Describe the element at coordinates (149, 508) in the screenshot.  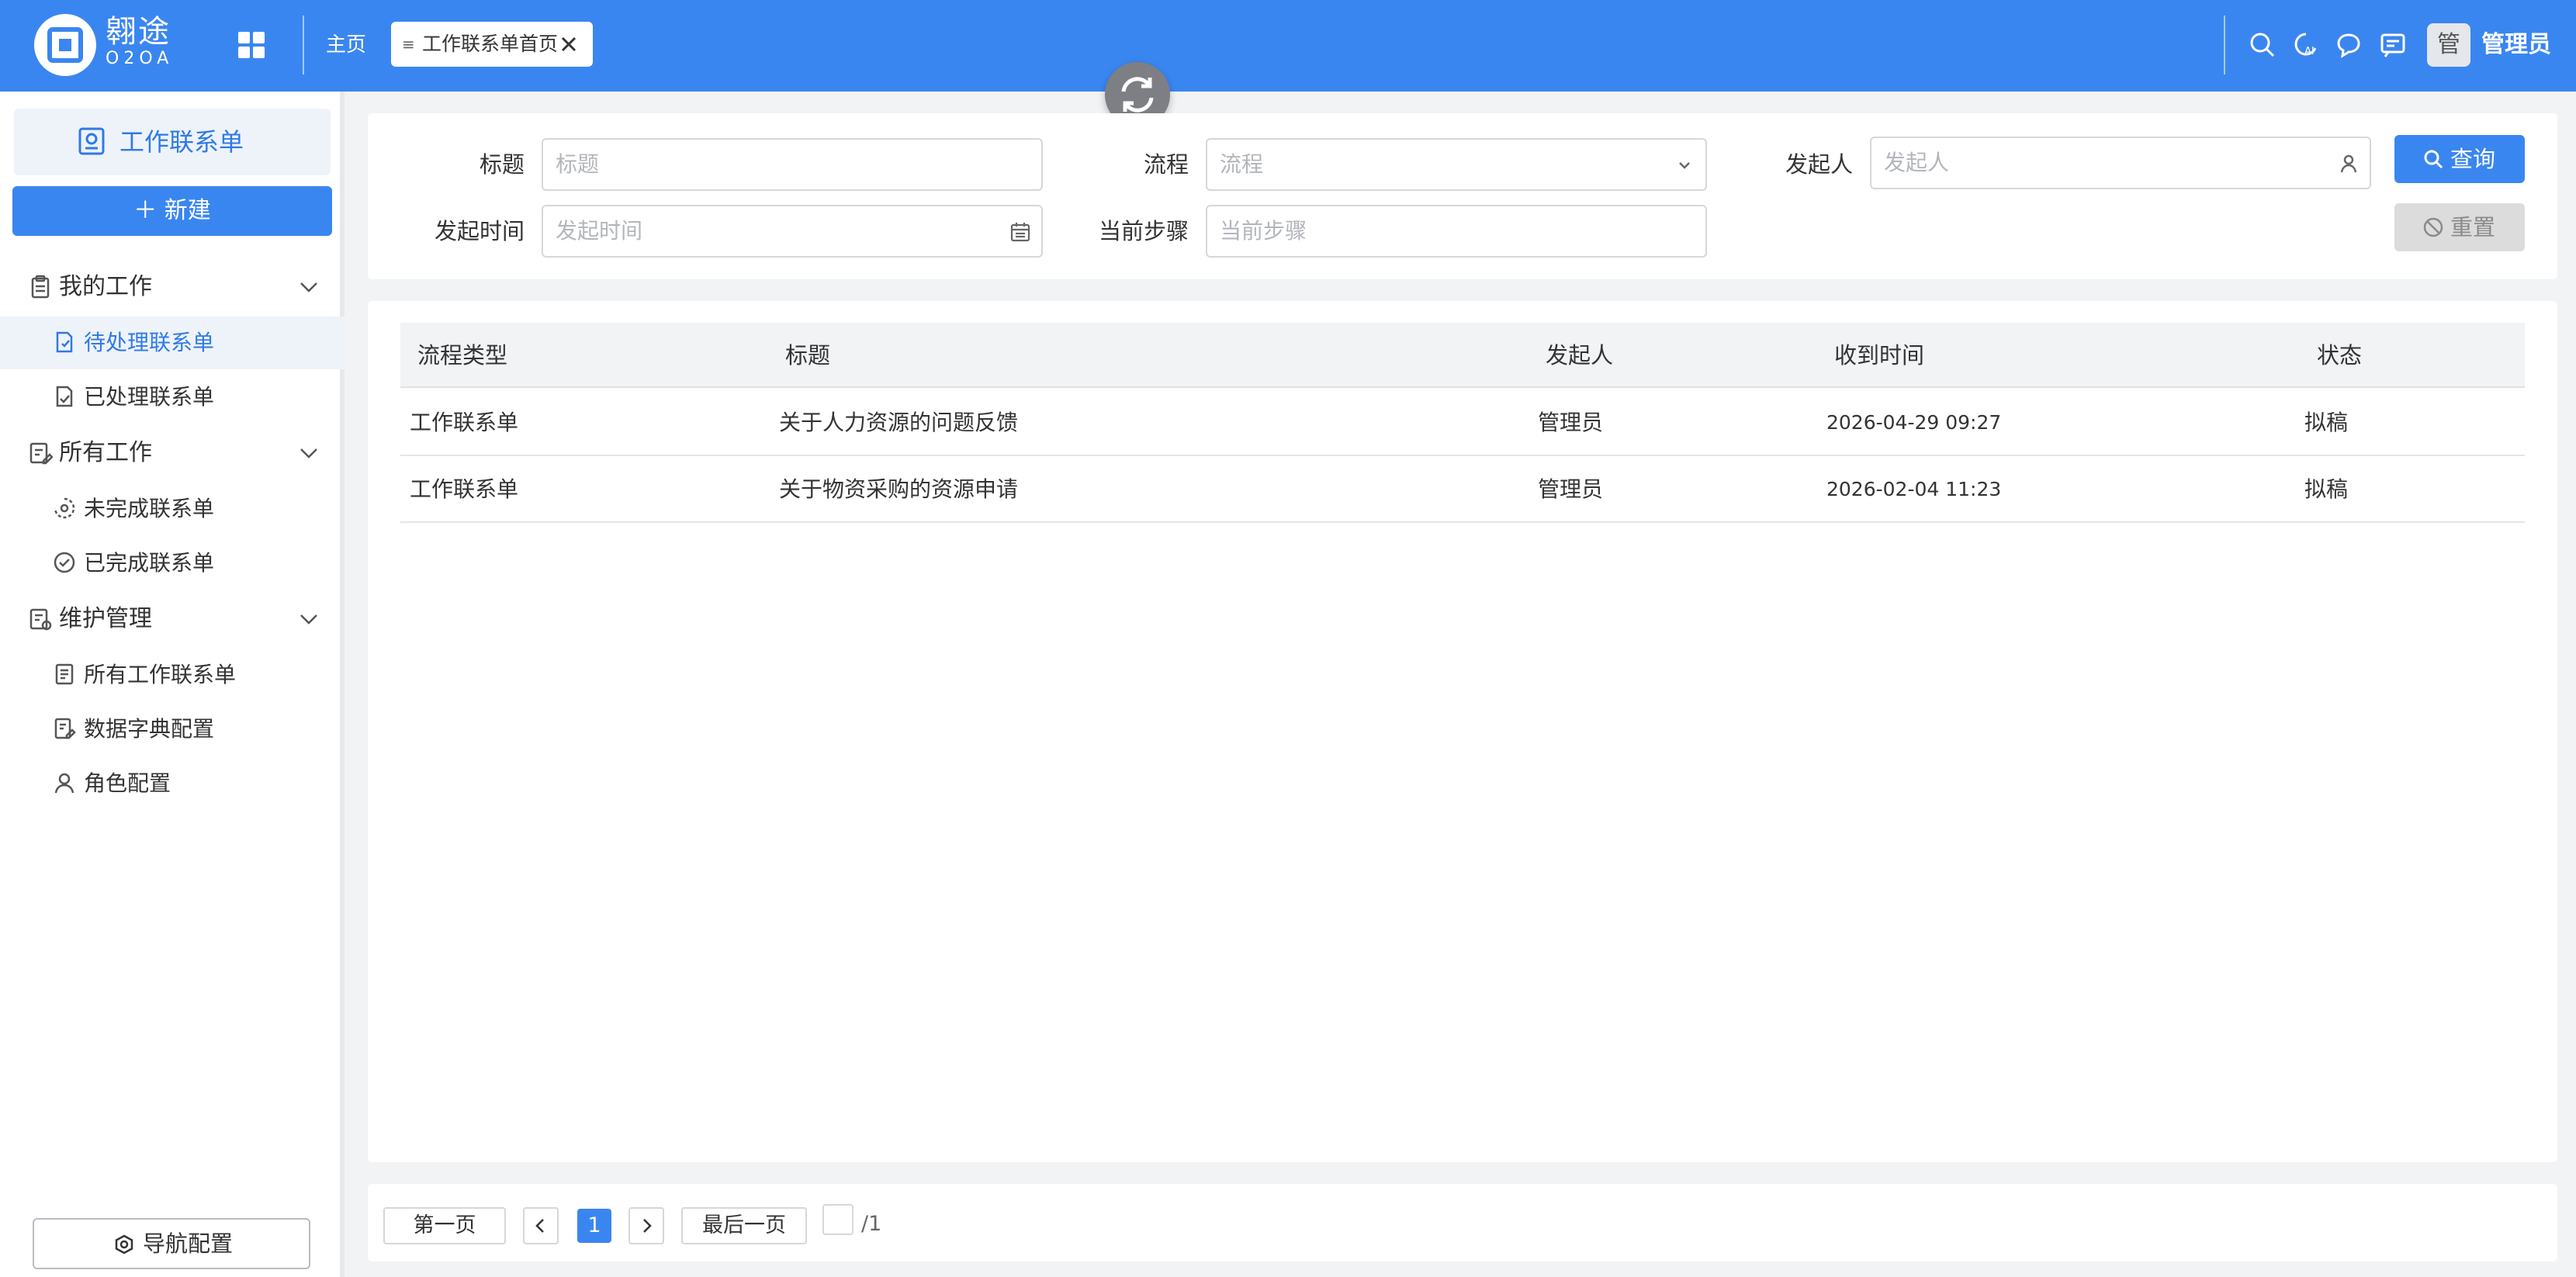
I see `sidebar-item-label: 未完成联系单` at that location.